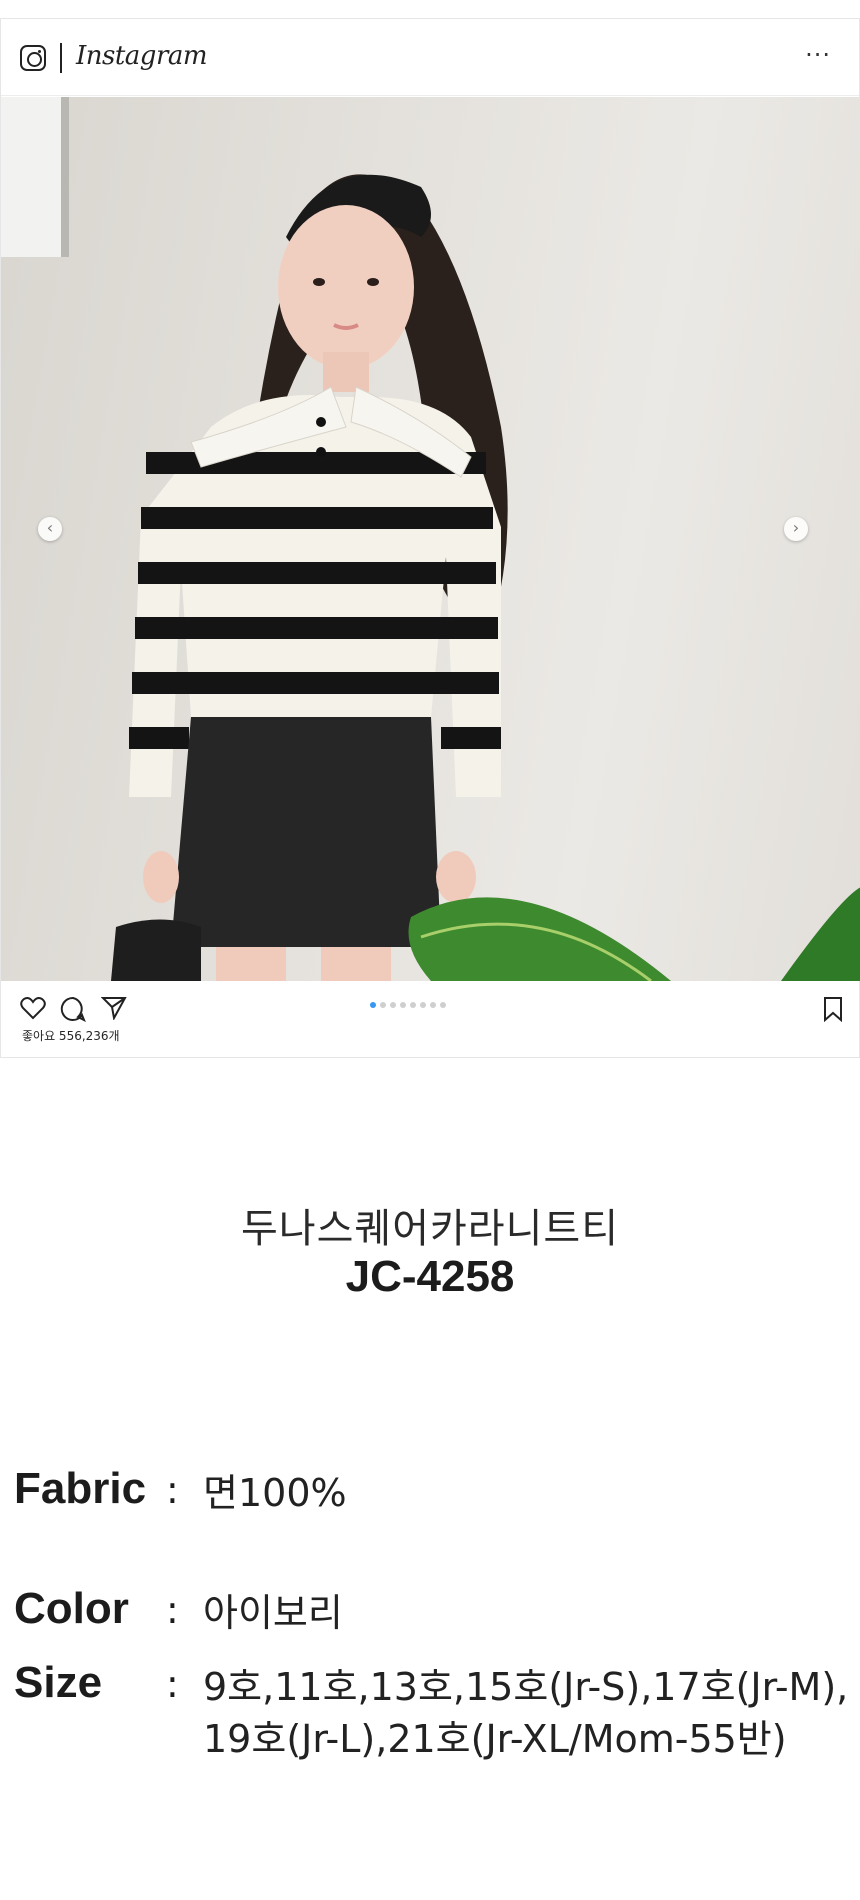  I want to click on chevron-left-icon: ‹, so click(50, 529).